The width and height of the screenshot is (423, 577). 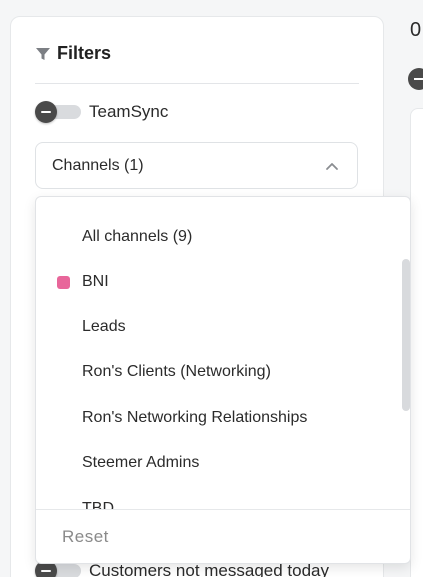 What do you see at coordinates (84, 53) in the screenshot?
I see `filters-title: Filters` at bounding box center [84, 53].